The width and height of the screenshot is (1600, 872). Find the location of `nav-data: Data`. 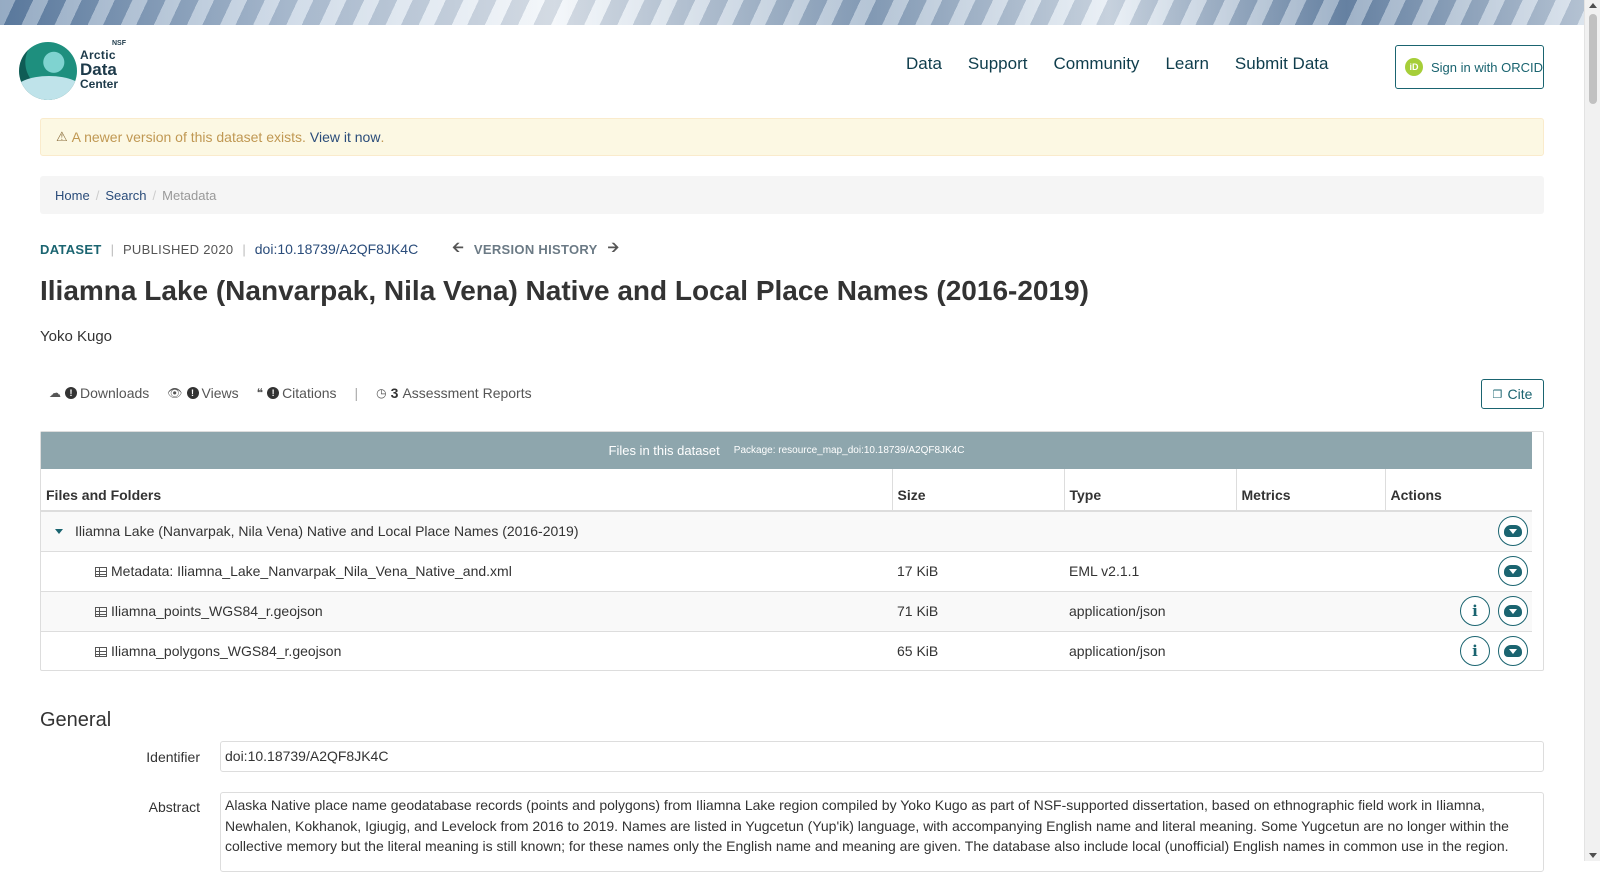

nav-data: Data is located at coordinates (924, 64).